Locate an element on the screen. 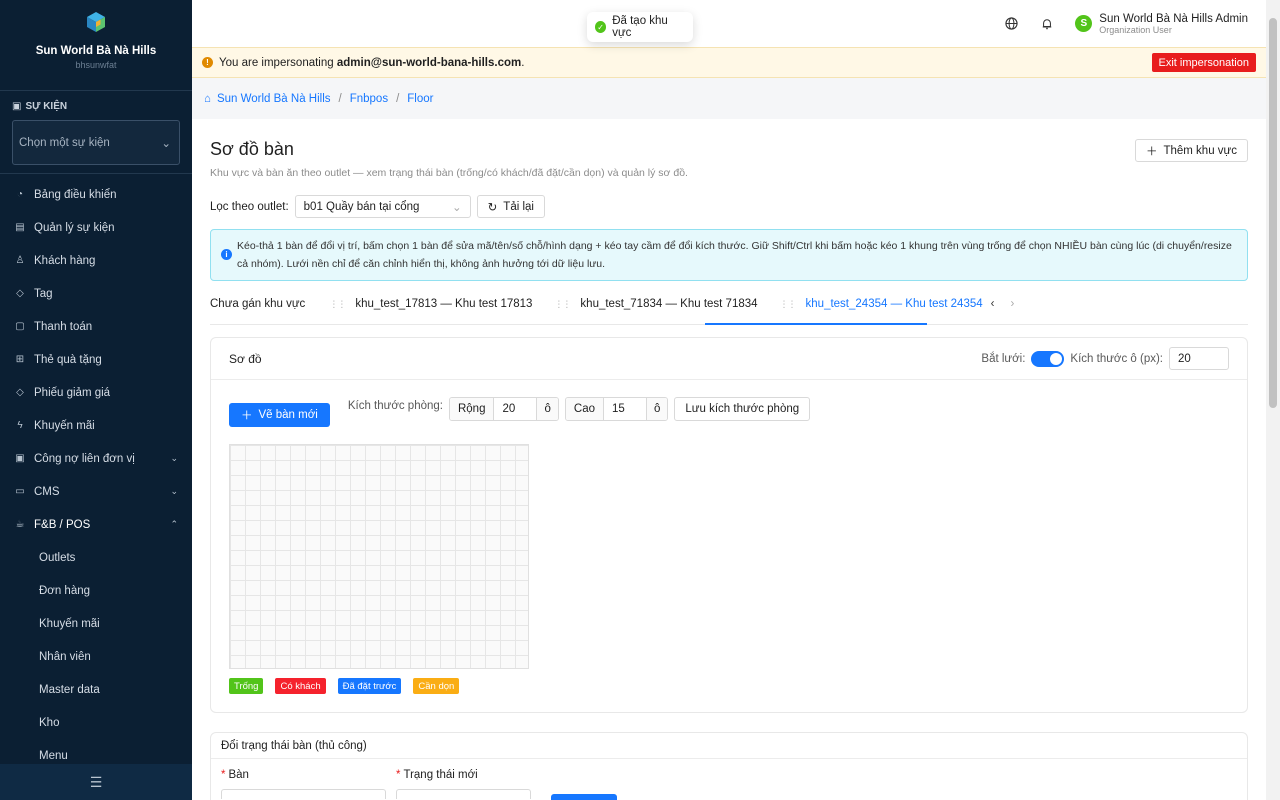 This screenshot has width=1280, height=800. success-toast: ✓ Đã tạo khu vực is located at coordinates (640, 27).